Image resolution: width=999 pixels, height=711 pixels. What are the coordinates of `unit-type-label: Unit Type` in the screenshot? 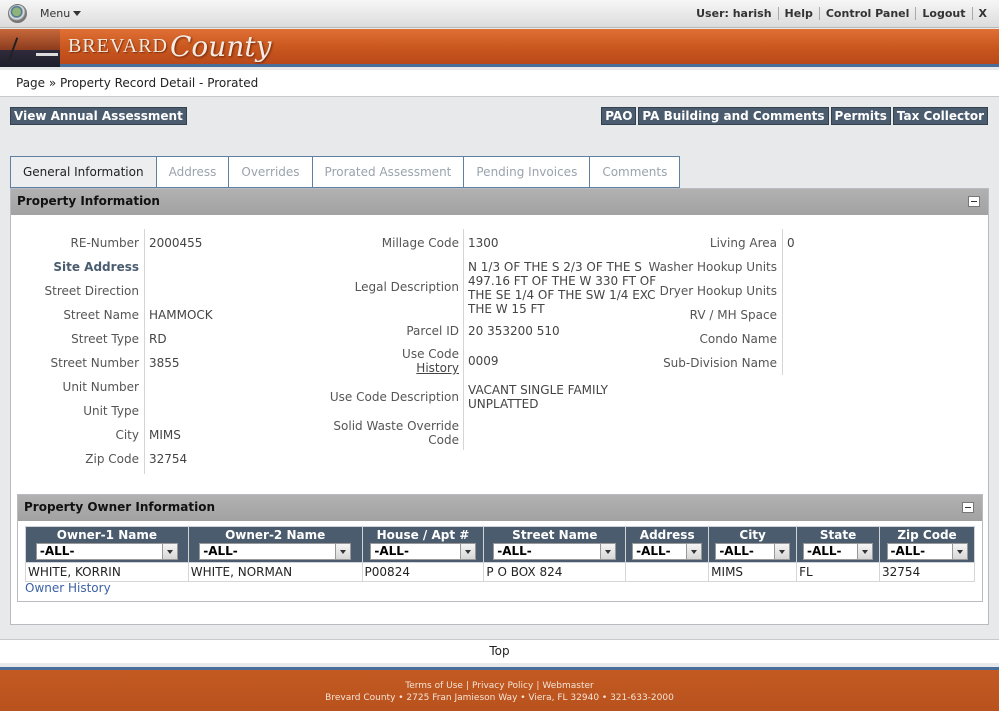 It's located at (111, 411).